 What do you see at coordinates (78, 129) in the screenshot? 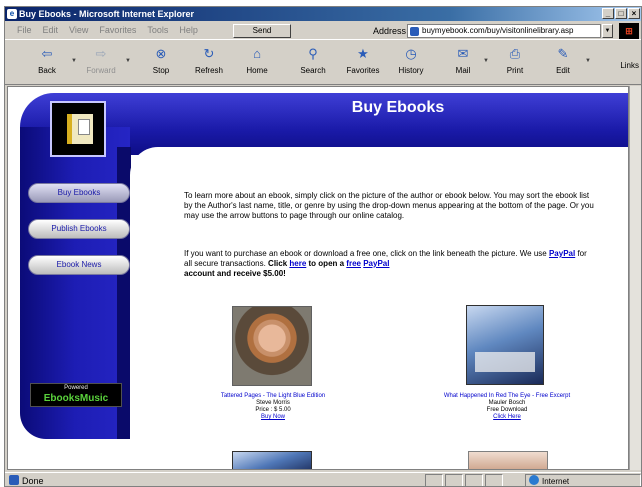
I see `site-logo-book-icon` at bounding box center [78, 129].